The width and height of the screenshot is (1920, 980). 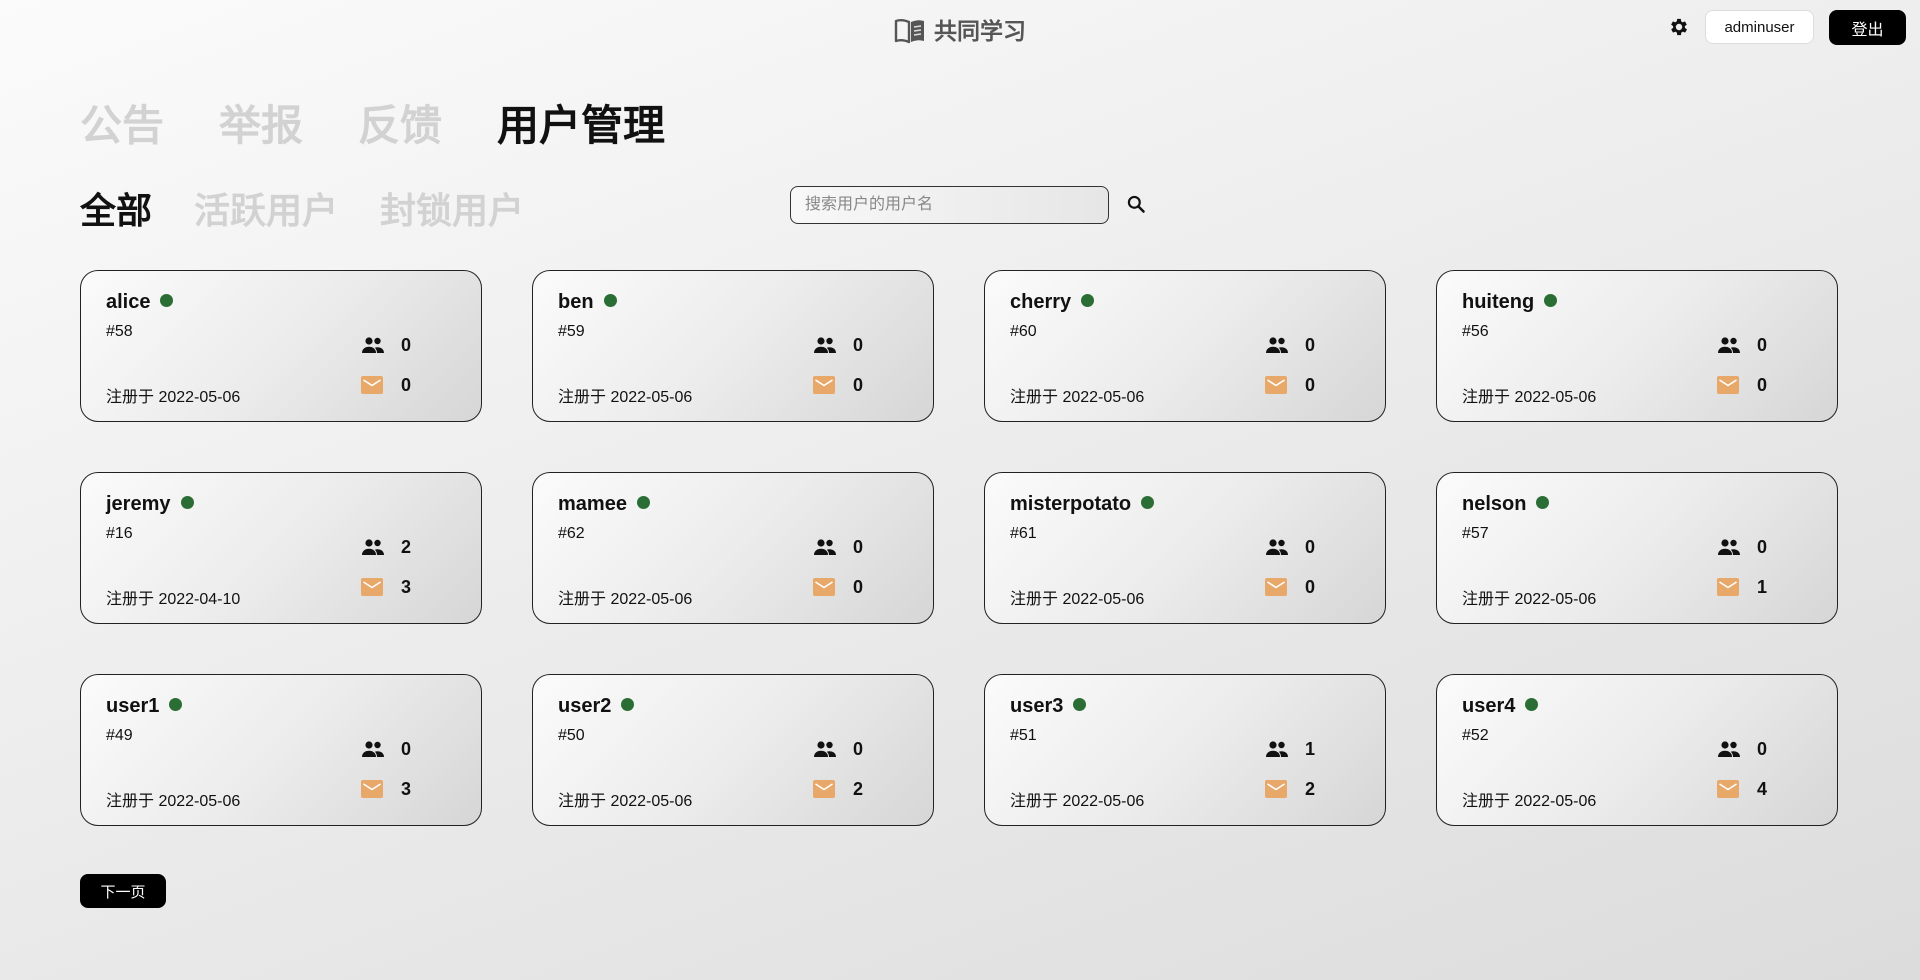 What do you see at coordinates (1637, 750) in the screenshot?
I see `user-card: user4 #52 注册于 2022-05-06 0 4` at bounding box center [1637, 750].